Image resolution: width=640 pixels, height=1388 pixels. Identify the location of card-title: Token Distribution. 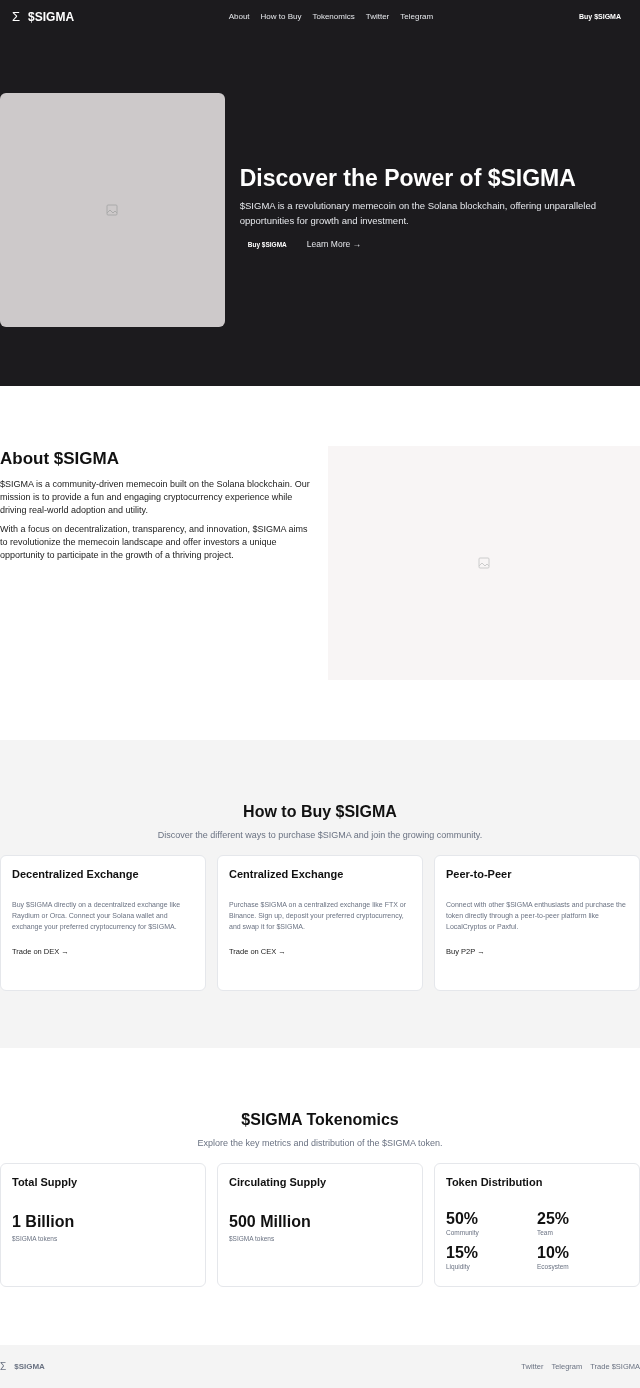
(495, 1182).